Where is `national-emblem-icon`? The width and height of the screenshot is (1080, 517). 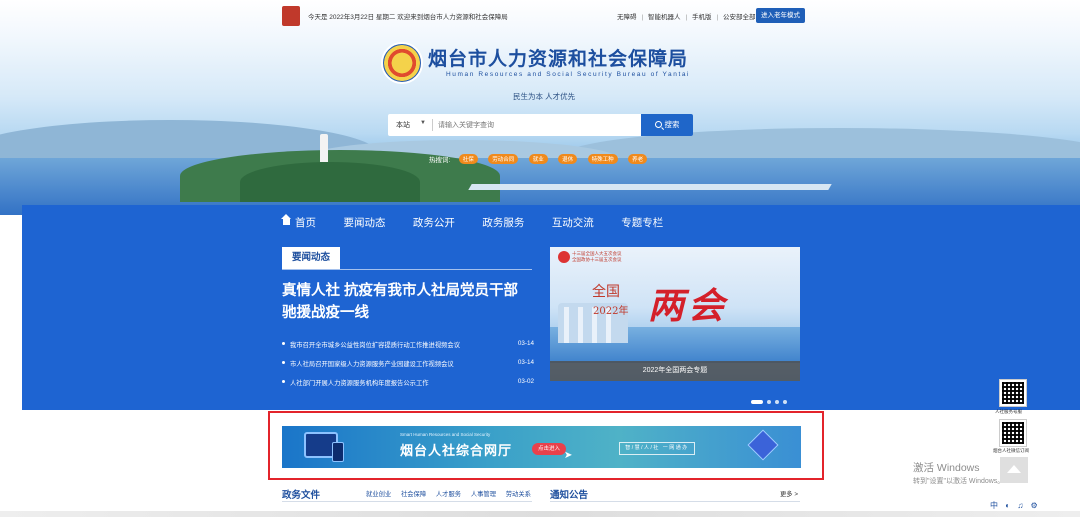 national-emblem-icon is located at coordinates (564, 257).